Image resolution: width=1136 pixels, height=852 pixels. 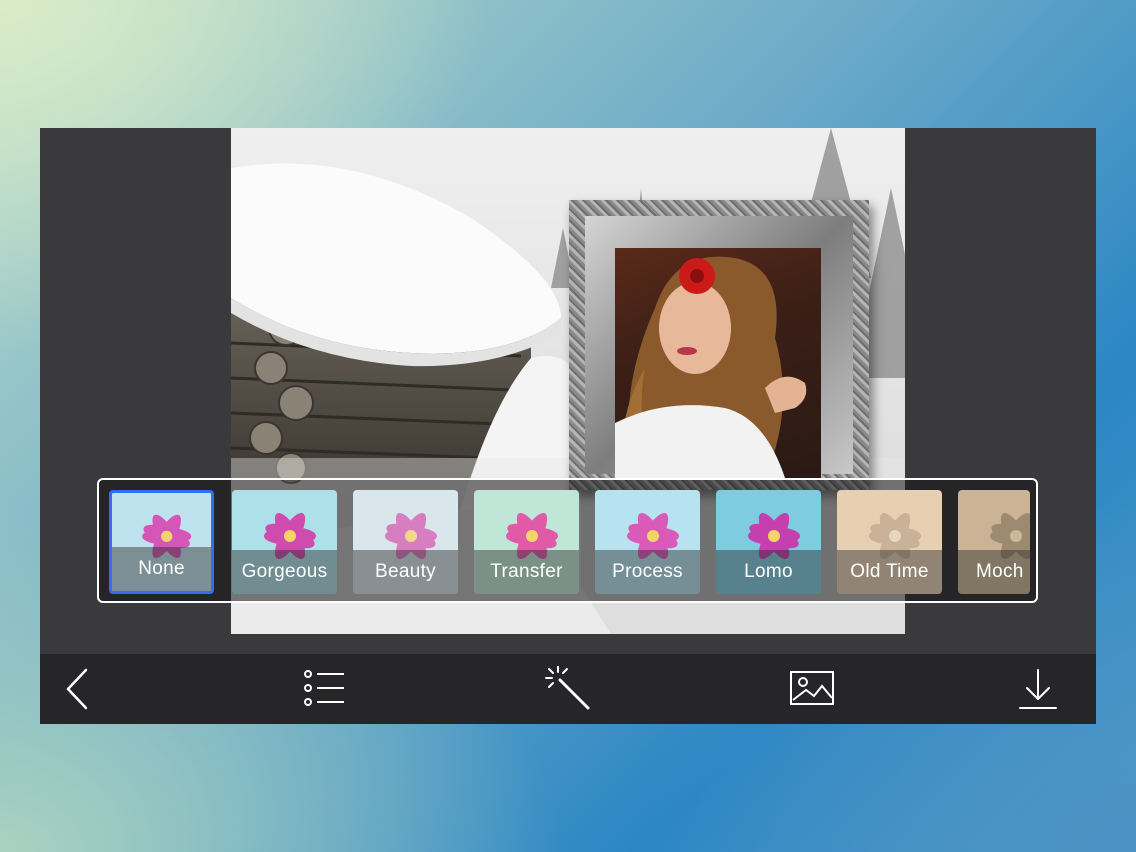 What do you see at coordinates (405, 572) in the screenshot?
I see `filter-label: Beauty` at bounding box center [405, 572].